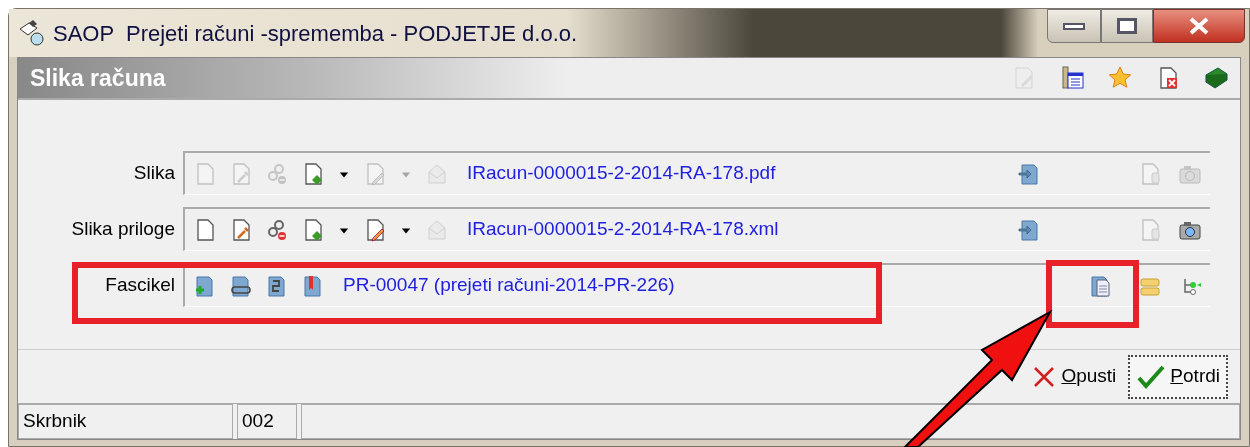 The height and width of the screenshot is (447, 1250). I want to click on attachment-link: PR-00047 (prejeti računi-2014-PR-226), so click(509, 285).